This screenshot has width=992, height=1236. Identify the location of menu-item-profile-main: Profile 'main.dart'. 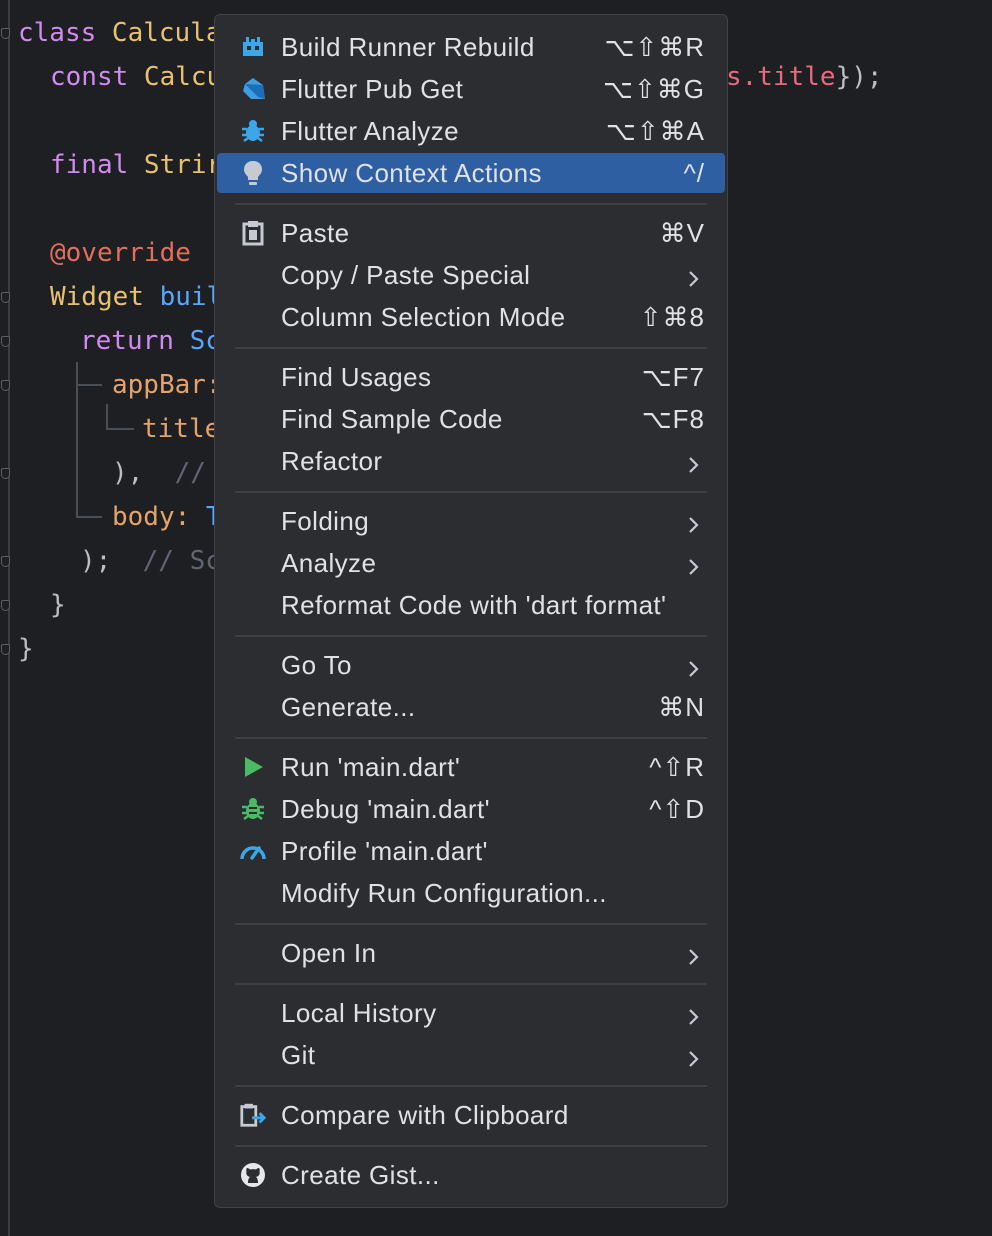
(471, 851).